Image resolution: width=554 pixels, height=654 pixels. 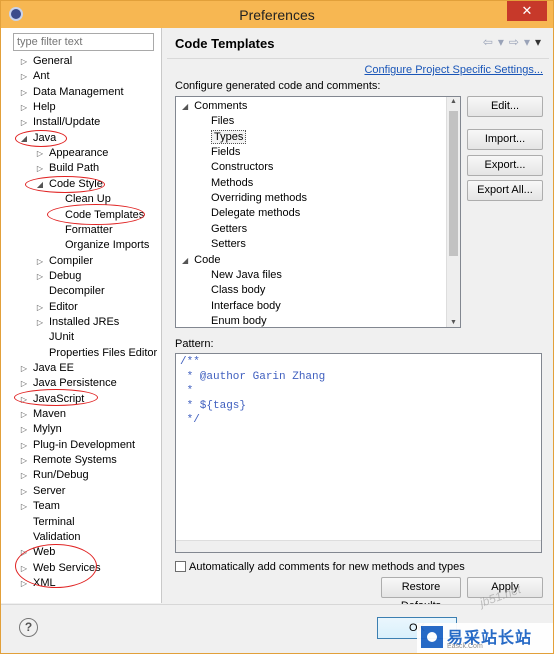 What do you see at coordinates (82, 230) in the screenshot?
I see `tree-item: Formatter` at bounding box center [82, 230].